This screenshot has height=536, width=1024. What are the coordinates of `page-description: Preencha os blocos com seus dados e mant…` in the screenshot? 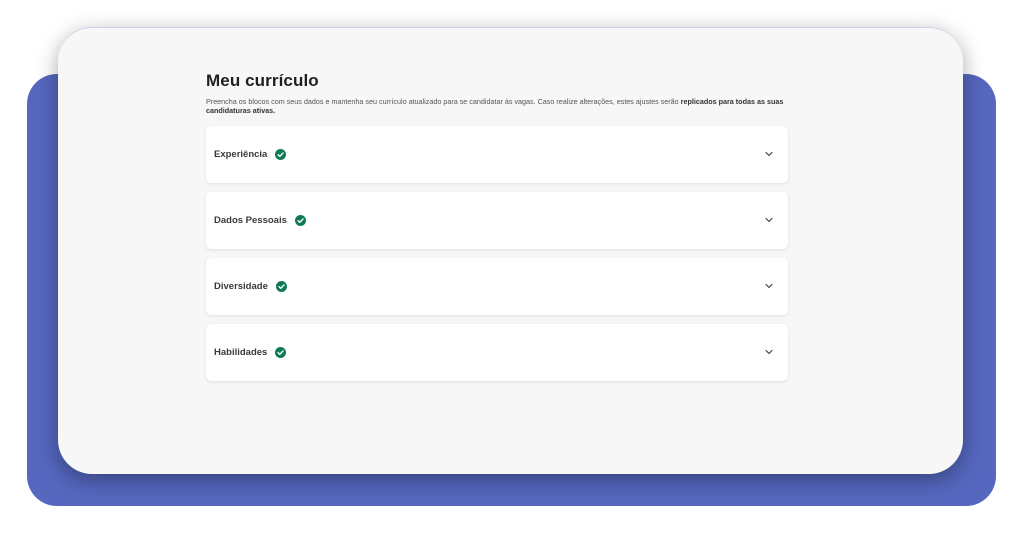 It's located at (497, 106).